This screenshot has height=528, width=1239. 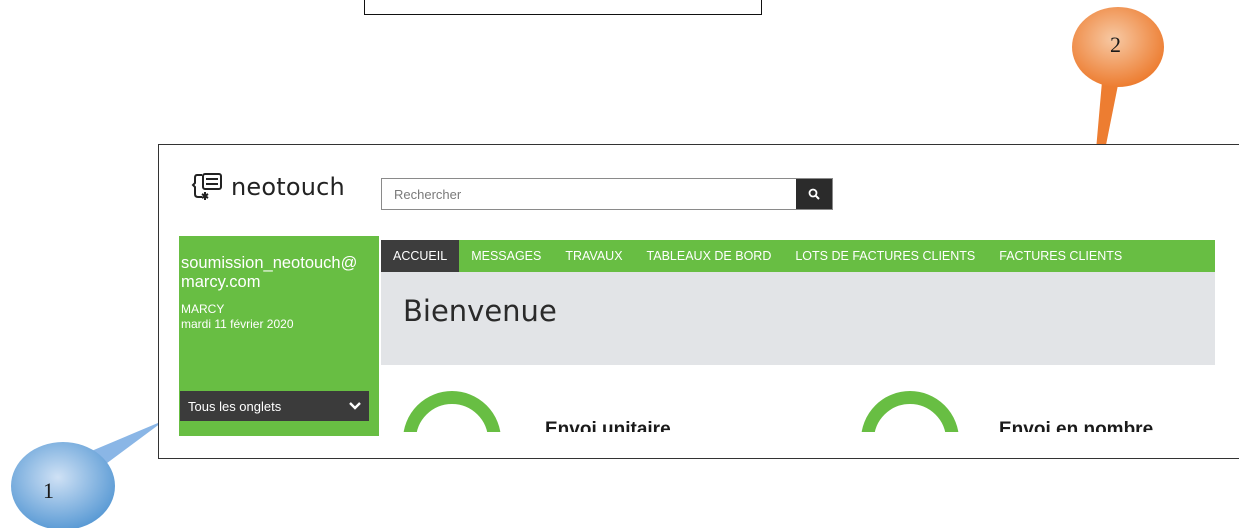 I want to click on all-tabs-dropdown: Tous les onglets, so click(x=274, y=406).